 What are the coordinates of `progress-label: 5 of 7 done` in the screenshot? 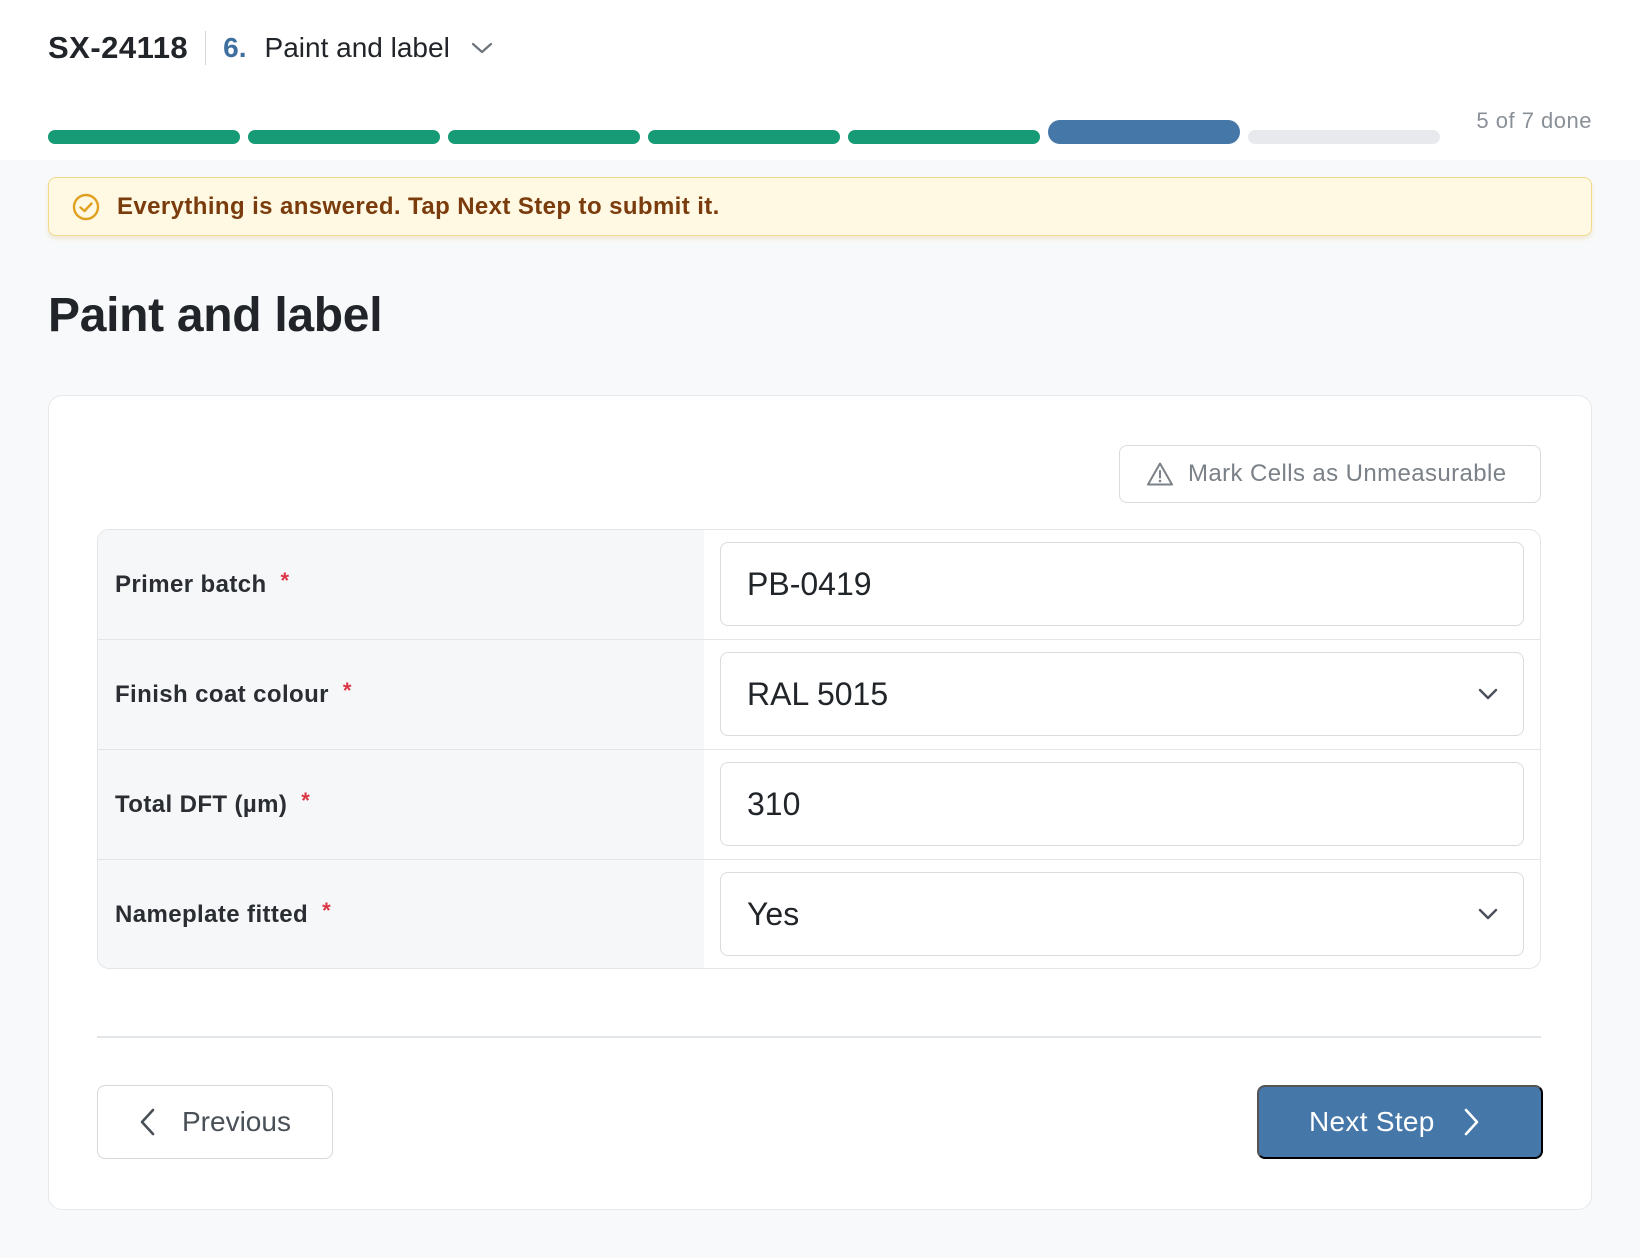 It's located at (1534, 120).